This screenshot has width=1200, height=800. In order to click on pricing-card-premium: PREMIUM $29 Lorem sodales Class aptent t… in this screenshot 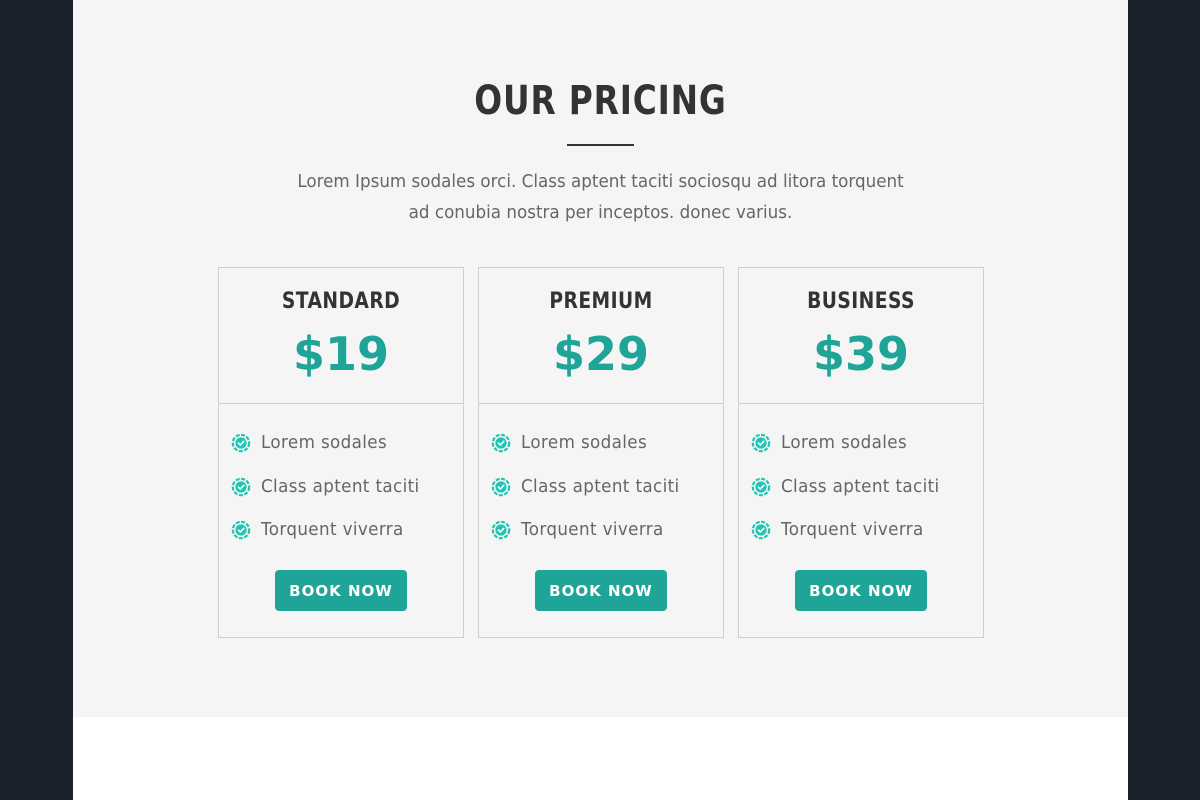, I will do `click(601, 452)`.